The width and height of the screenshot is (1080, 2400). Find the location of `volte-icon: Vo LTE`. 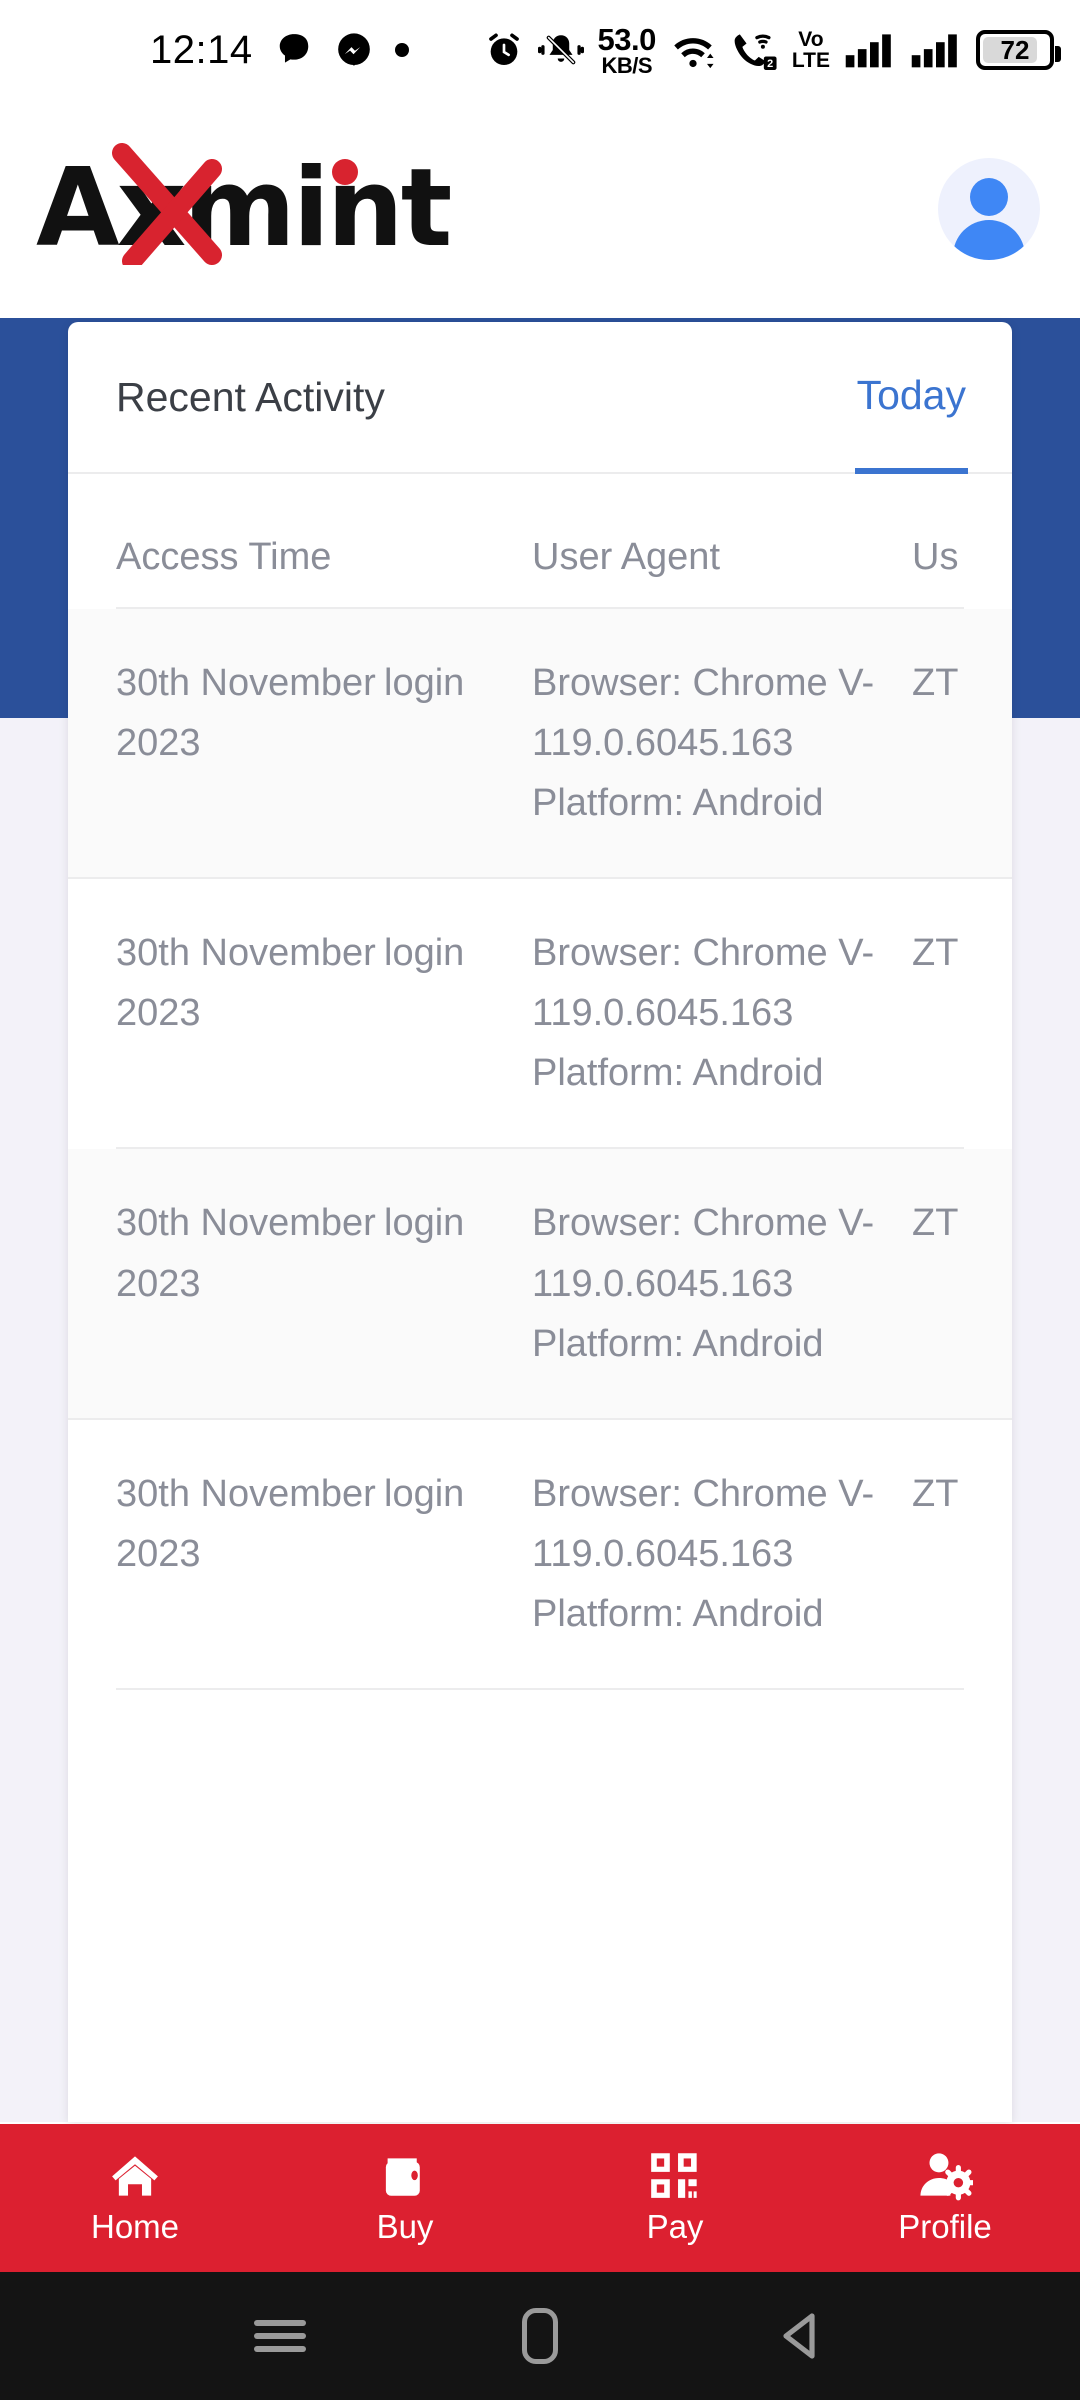

volte-icon: Vo LTE is located at coordinates (811, 50).